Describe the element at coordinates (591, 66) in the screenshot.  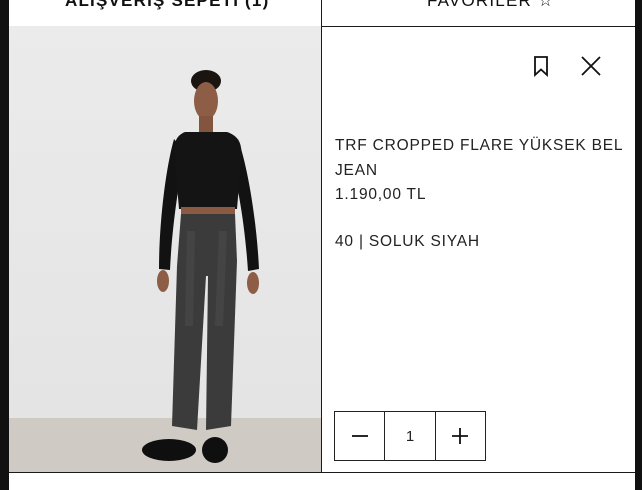
I see `close-icon` at that location.